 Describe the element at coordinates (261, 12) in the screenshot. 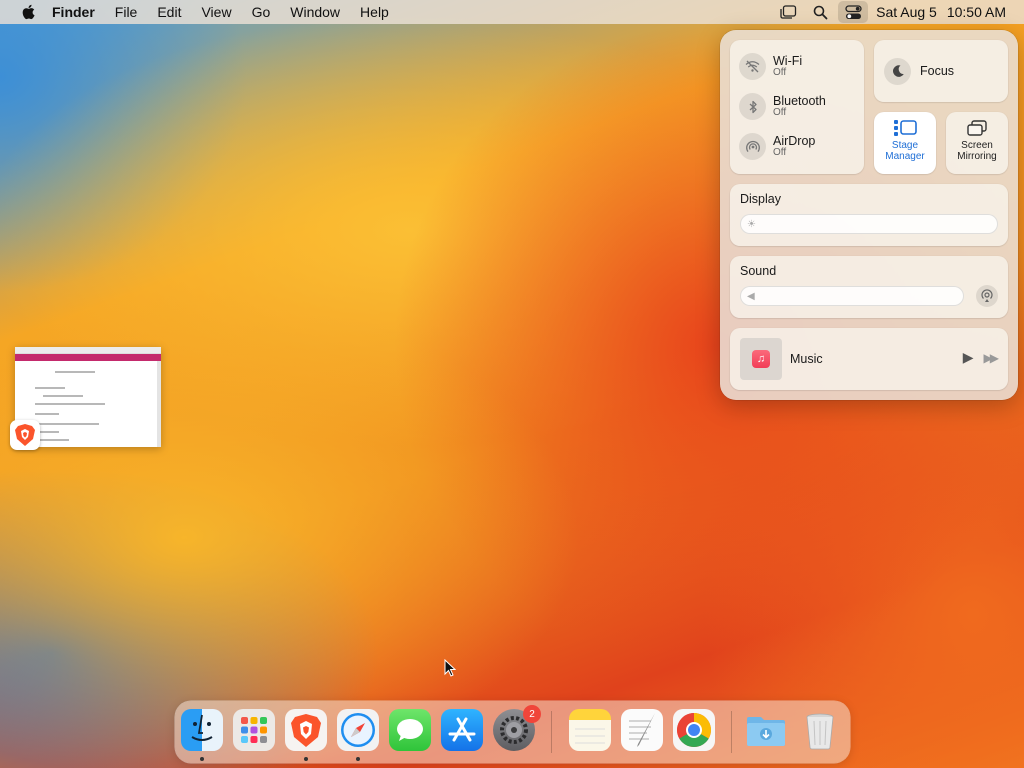

I see `menu-go: Go` at that location.